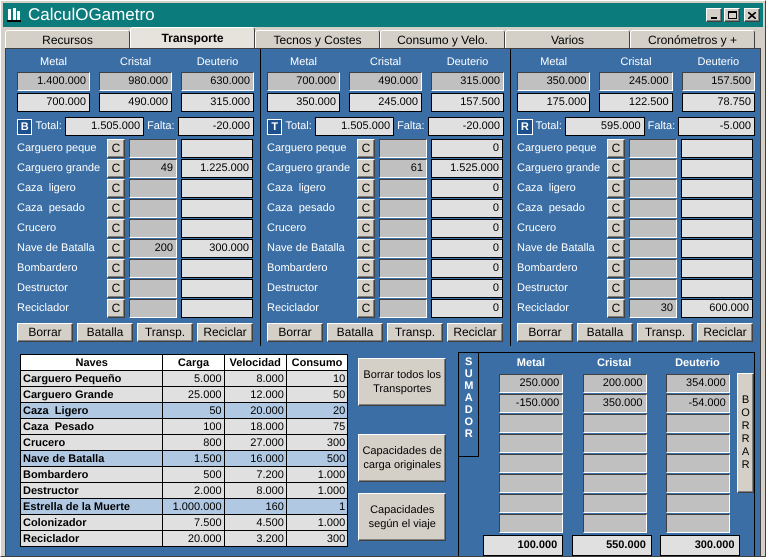  Describe the element at coordinates (153, 168) in the screenshot. I see `ship-count-field: 49` at that location.